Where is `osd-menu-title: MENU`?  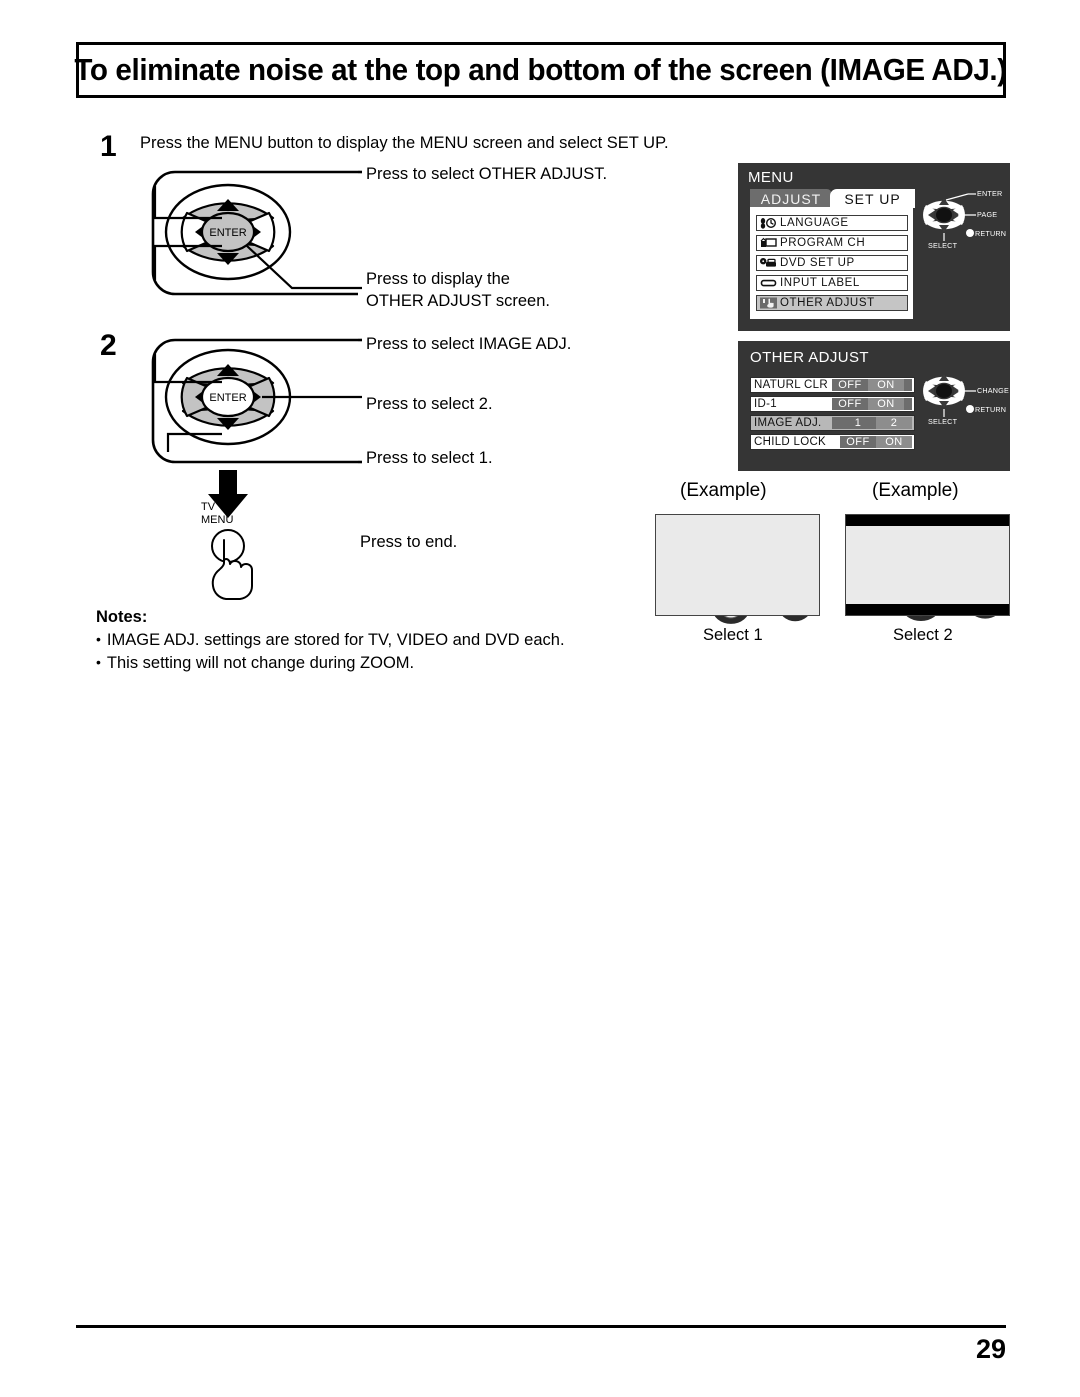
osd-menu-title: MENU is located at coordinates (771, 177).